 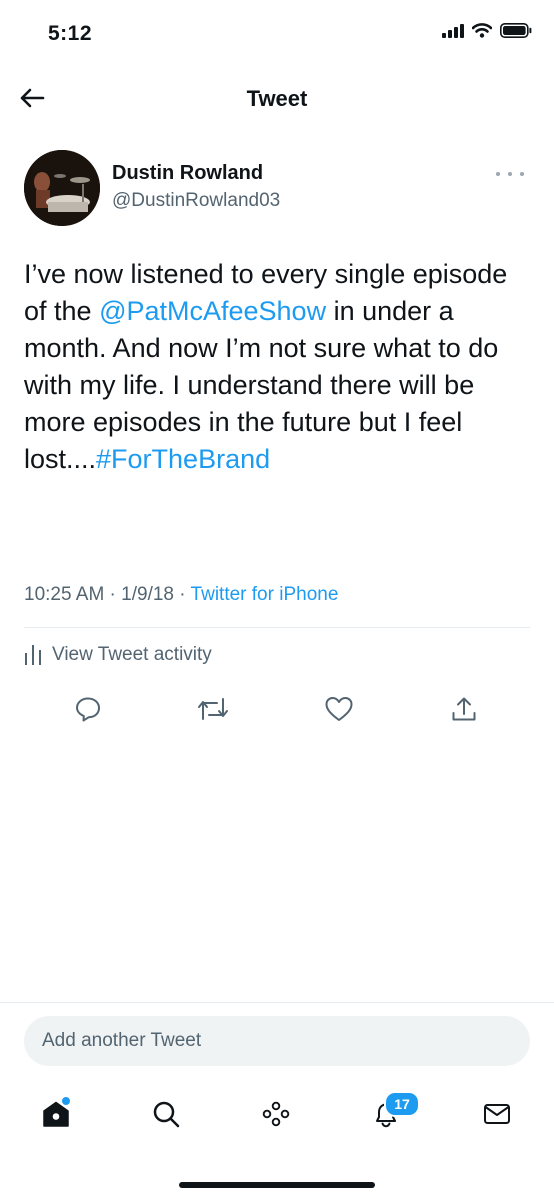 I want to click on page-title: Tweet, so click(x=277, y=98).